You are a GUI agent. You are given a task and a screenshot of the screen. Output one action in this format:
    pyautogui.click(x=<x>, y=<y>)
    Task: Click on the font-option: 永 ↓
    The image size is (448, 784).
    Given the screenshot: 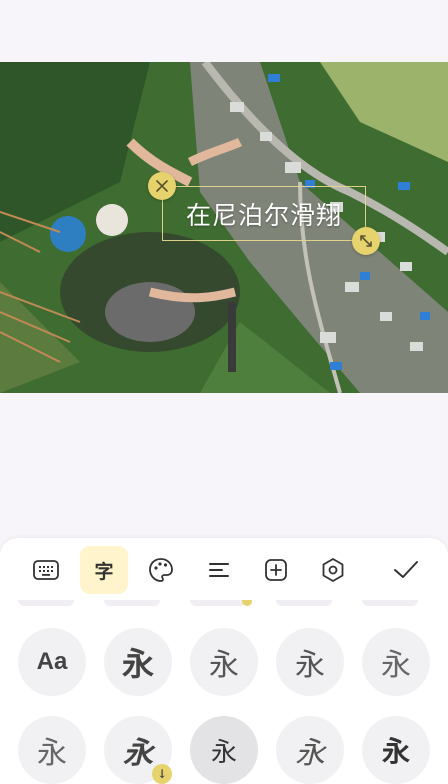 What is the action you would take?
    pyautogui.click(x=138, y=750)
    